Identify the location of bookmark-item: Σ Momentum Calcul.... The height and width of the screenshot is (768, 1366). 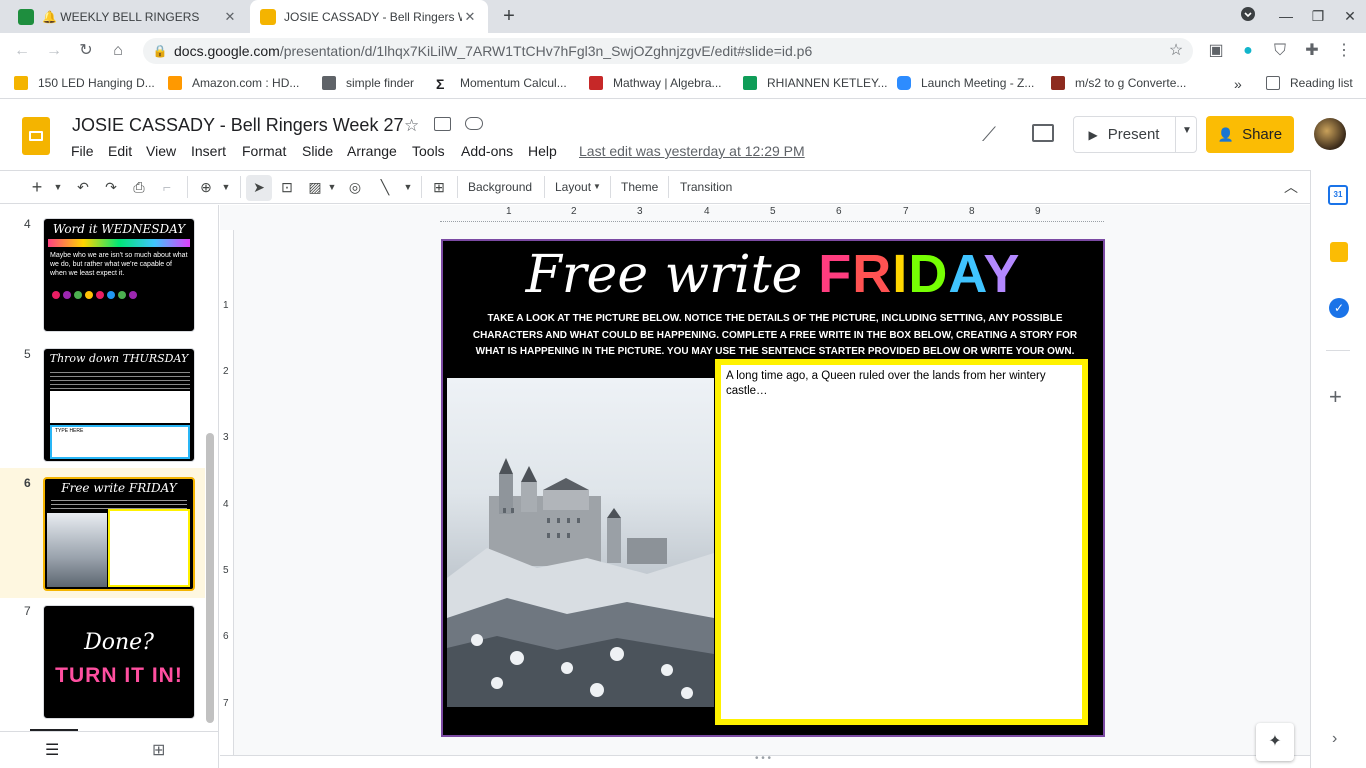
(501, 84).